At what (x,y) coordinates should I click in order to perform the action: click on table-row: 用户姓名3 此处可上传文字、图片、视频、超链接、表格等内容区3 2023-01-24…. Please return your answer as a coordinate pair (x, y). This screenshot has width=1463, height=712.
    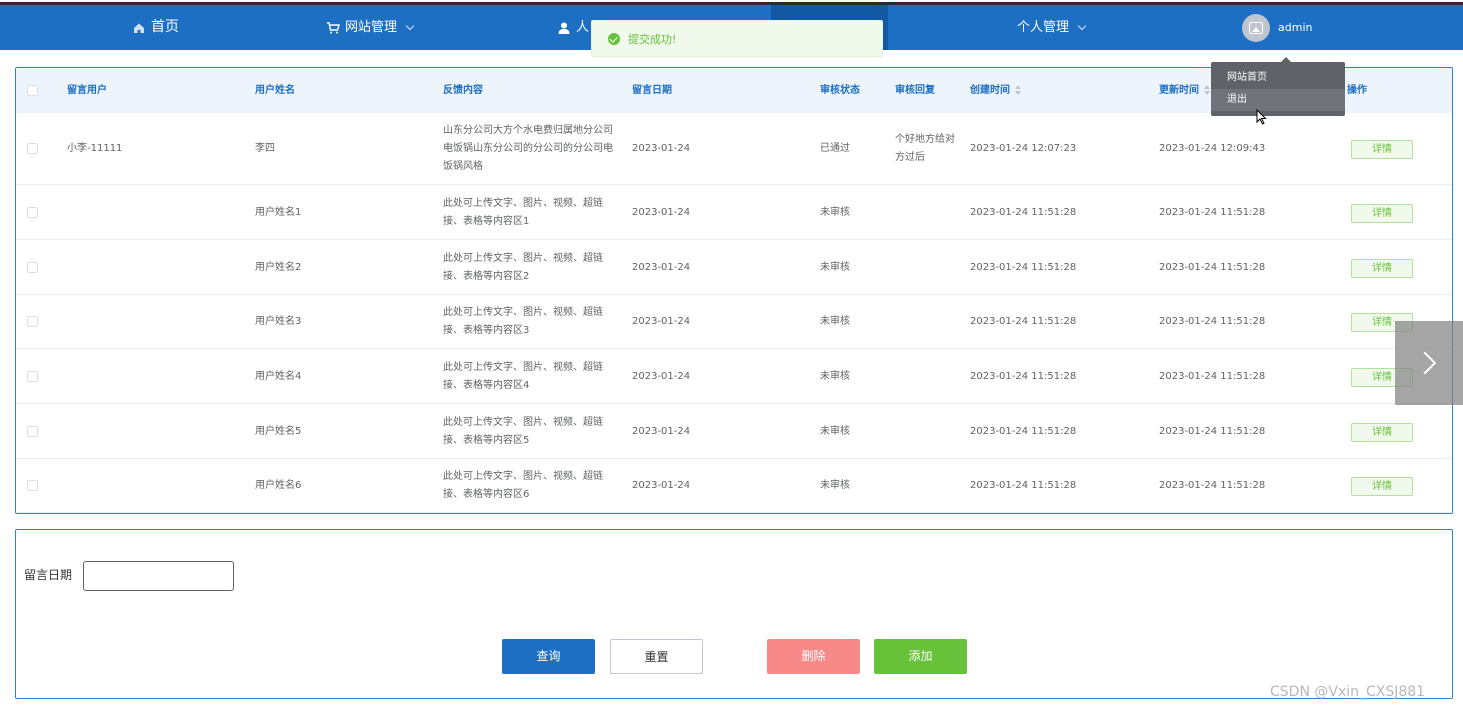
    Looking at the image, I should click on (734, 322).